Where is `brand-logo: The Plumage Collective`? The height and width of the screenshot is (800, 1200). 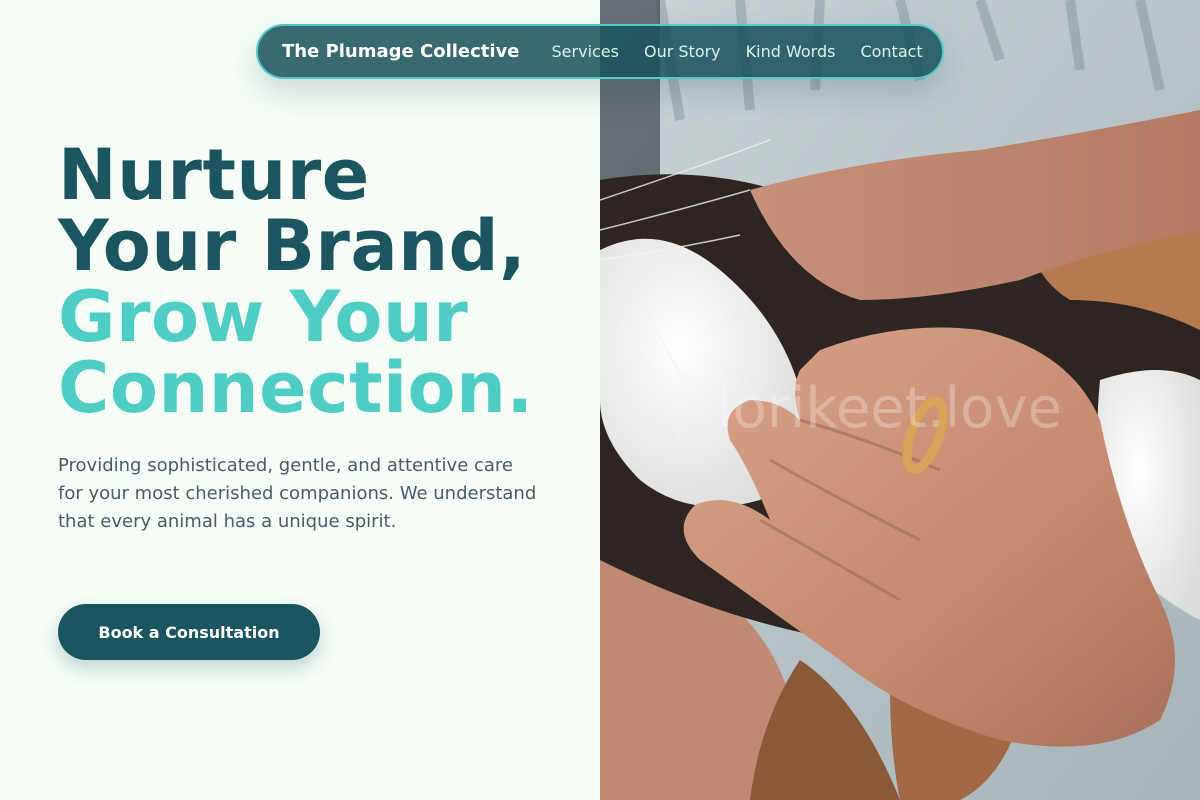 brand-logo: The Plumage Collective is located at coordinates (401, 51).